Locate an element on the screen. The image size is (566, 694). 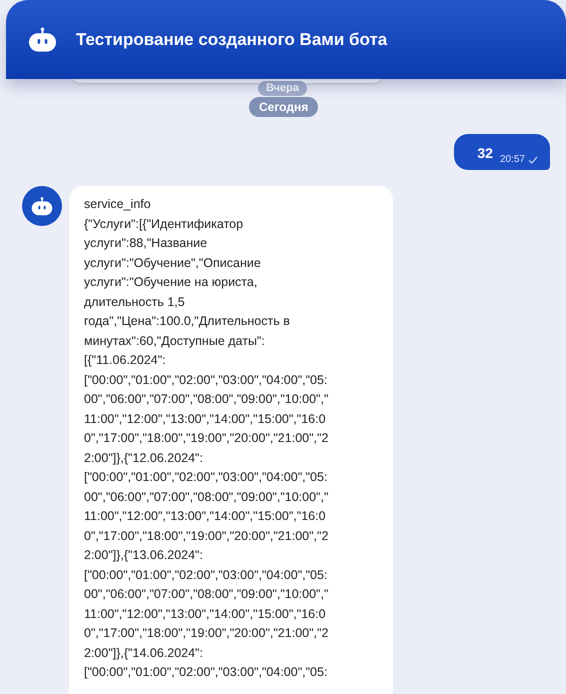
message-time: 20:57 is located at coordinates (512, 160).